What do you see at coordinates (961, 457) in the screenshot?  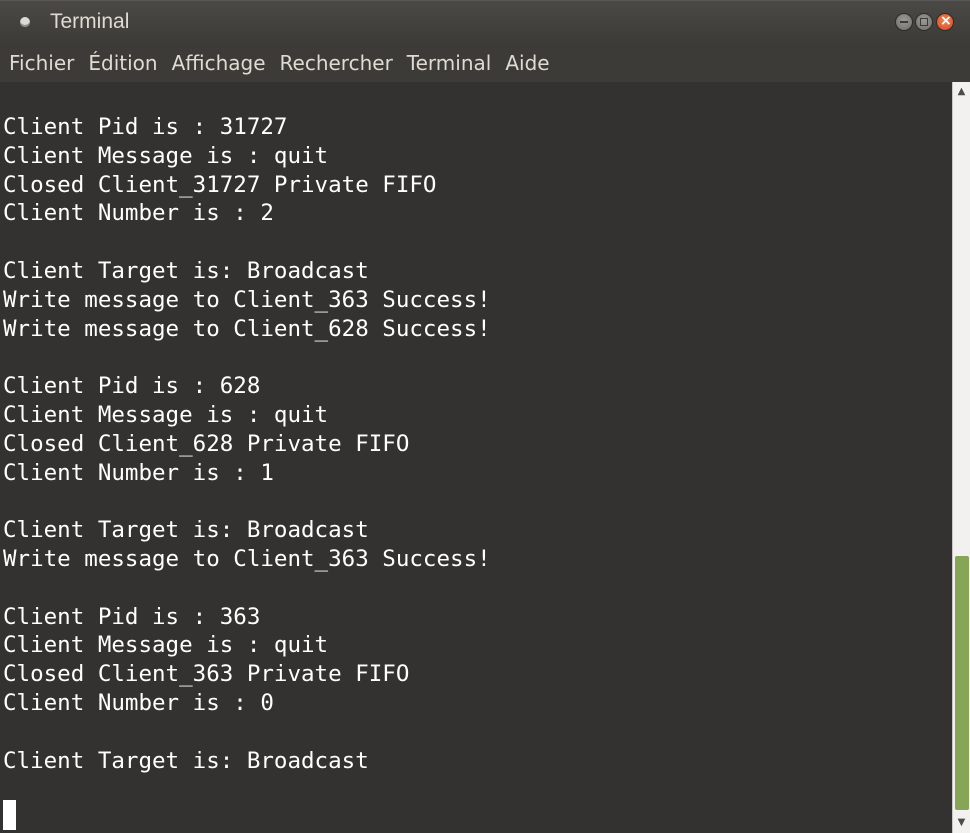 I see `vertical-scrollbar: ▲ ▼` at bounding box center [961, 457].